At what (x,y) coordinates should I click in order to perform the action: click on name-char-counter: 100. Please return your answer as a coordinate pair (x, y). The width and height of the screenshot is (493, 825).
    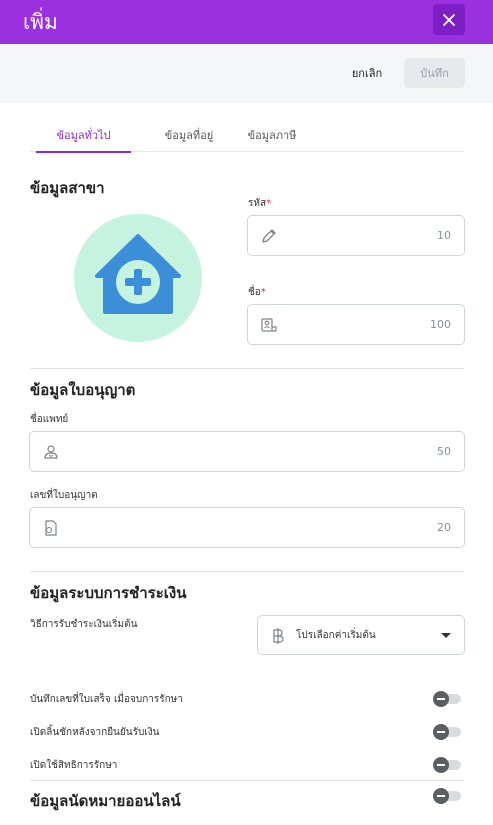
    Looking at the image, I should click on (440, 324).